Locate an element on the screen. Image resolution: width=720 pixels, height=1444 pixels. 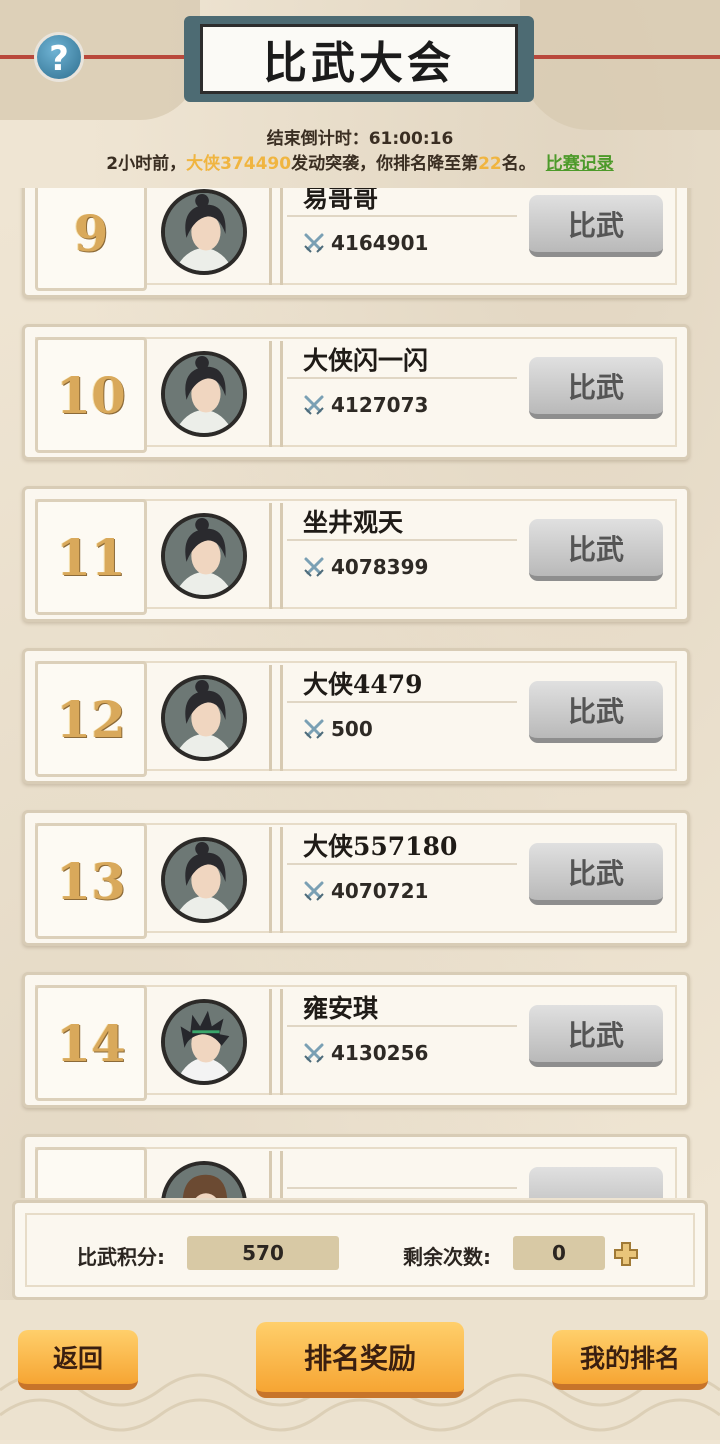
combat-power-value: 500 is located at coordinates (352, 729).